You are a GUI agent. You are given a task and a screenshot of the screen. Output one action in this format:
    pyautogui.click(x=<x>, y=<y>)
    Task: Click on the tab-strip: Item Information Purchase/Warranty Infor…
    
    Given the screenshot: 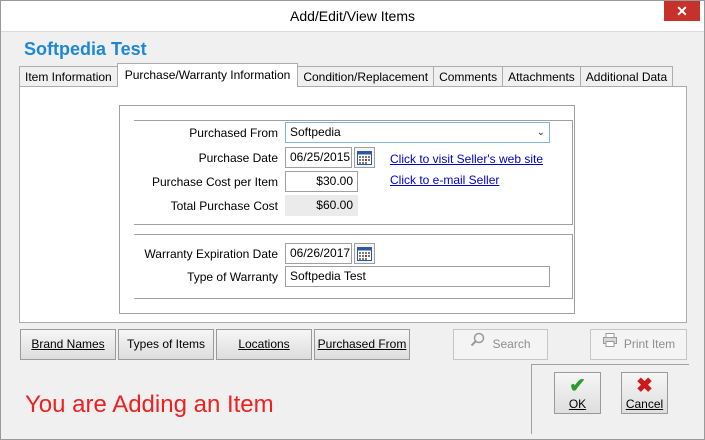 What is the action you would take?
    pyautogui.click(x=346, y=75)
    